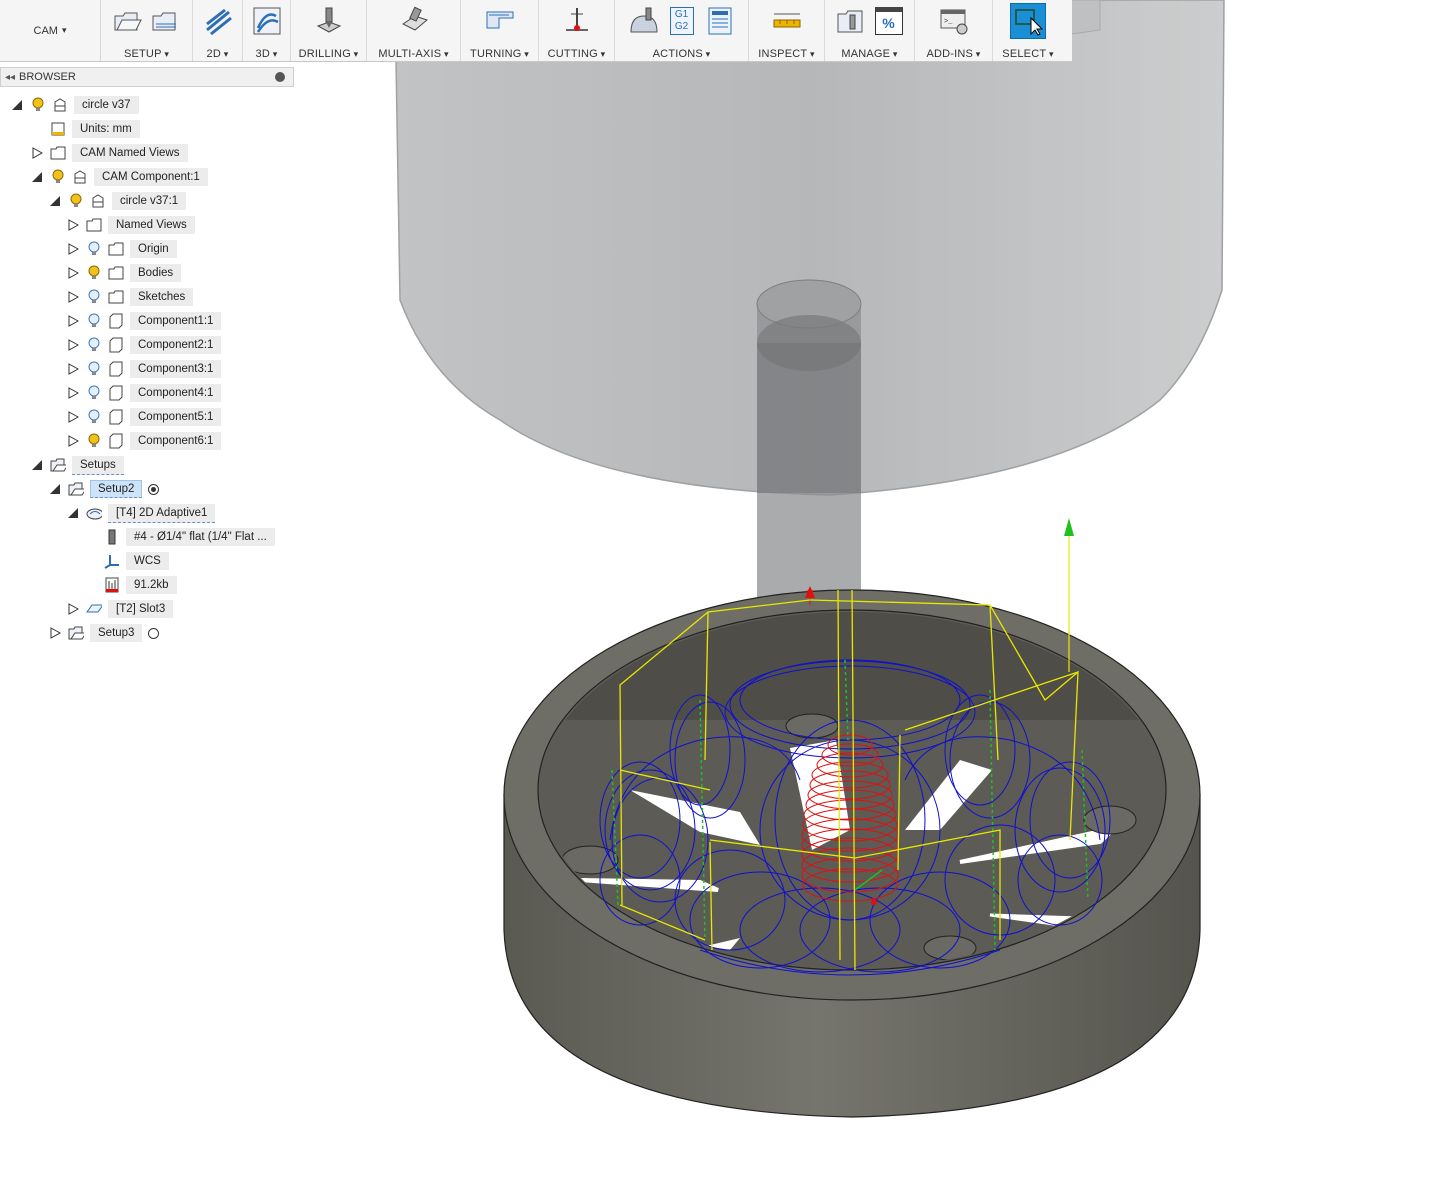  Describe the element at coordinates (720, 21) in the screenshot. I see `setup-sheet-icon` at that location.